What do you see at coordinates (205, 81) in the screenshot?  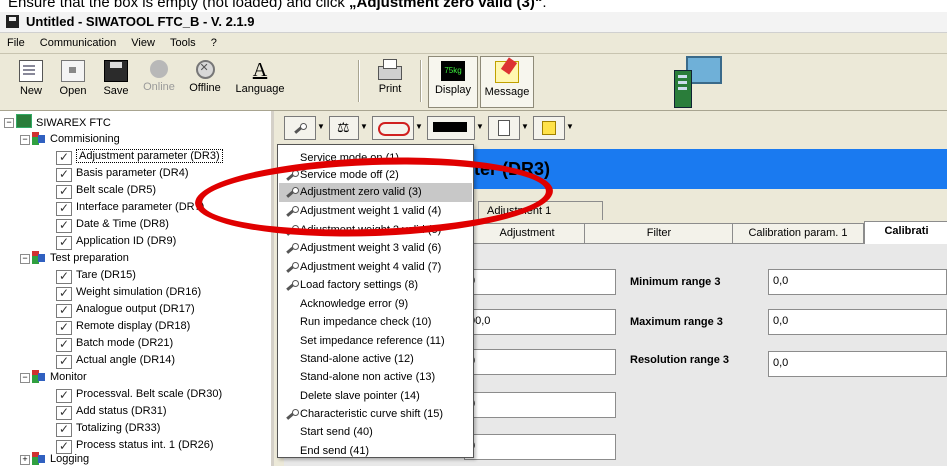 I see `offline-button: Offline` at bounding box center [205, 81].